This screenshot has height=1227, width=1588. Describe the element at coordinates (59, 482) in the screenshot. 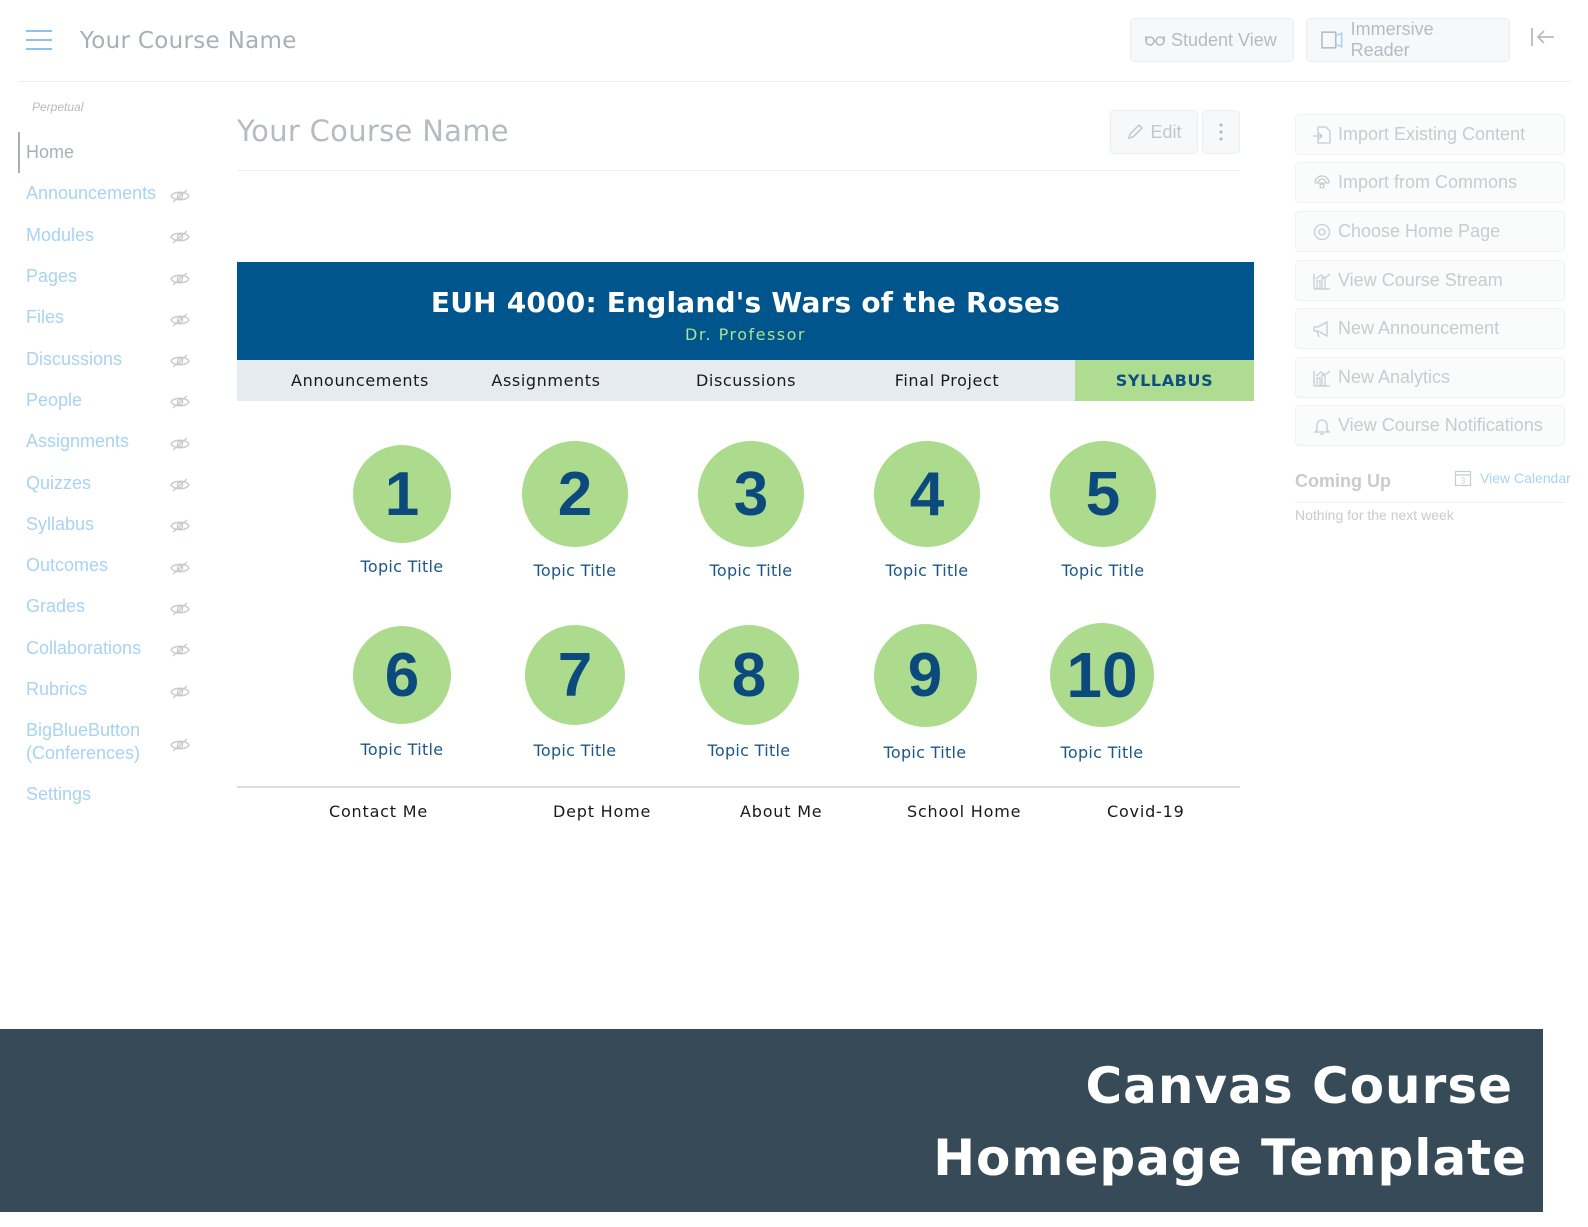

I see `sidebar-item-label: Quizzes` at that location.